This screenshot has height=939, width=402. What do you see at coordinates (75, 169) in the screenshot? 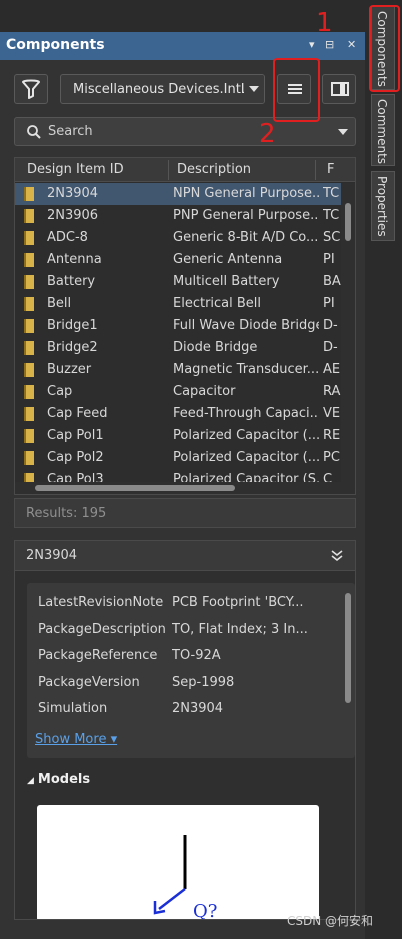
I see `column-header-design-item-id: Design Item ID` at bounding box center [75, 169].